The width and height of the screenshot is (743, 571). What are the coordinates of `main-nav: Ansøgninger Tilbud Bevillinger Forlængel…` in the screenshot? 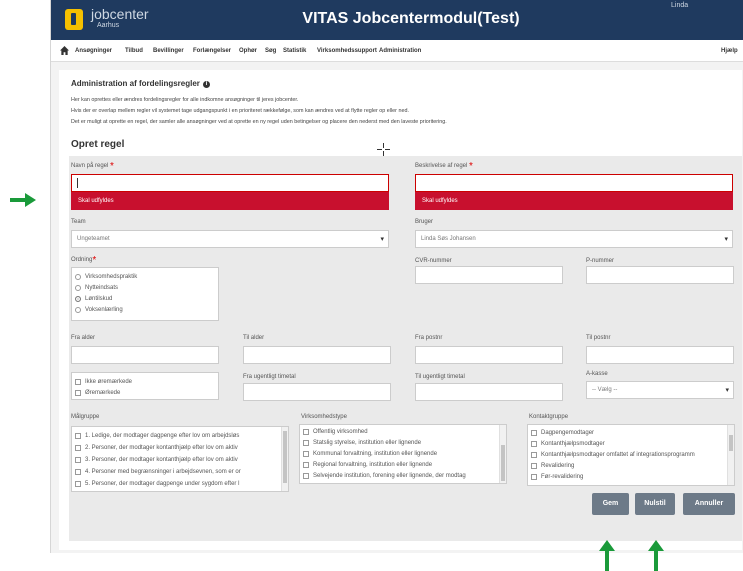 It's located at (397, 51).